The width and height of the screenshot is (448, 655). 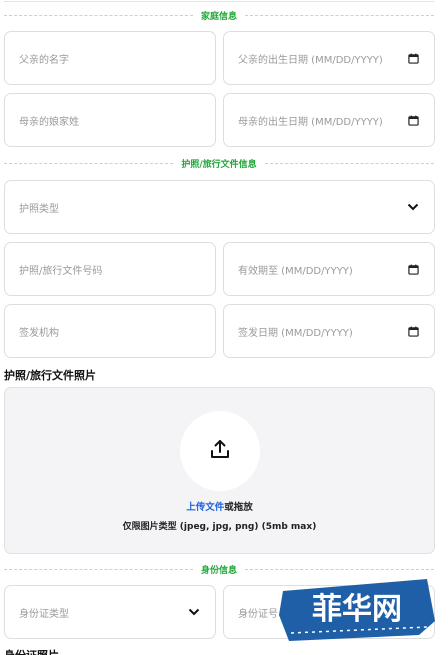 I want to click on father-name-field: 父亲的名字, so click(x=110, y=58).